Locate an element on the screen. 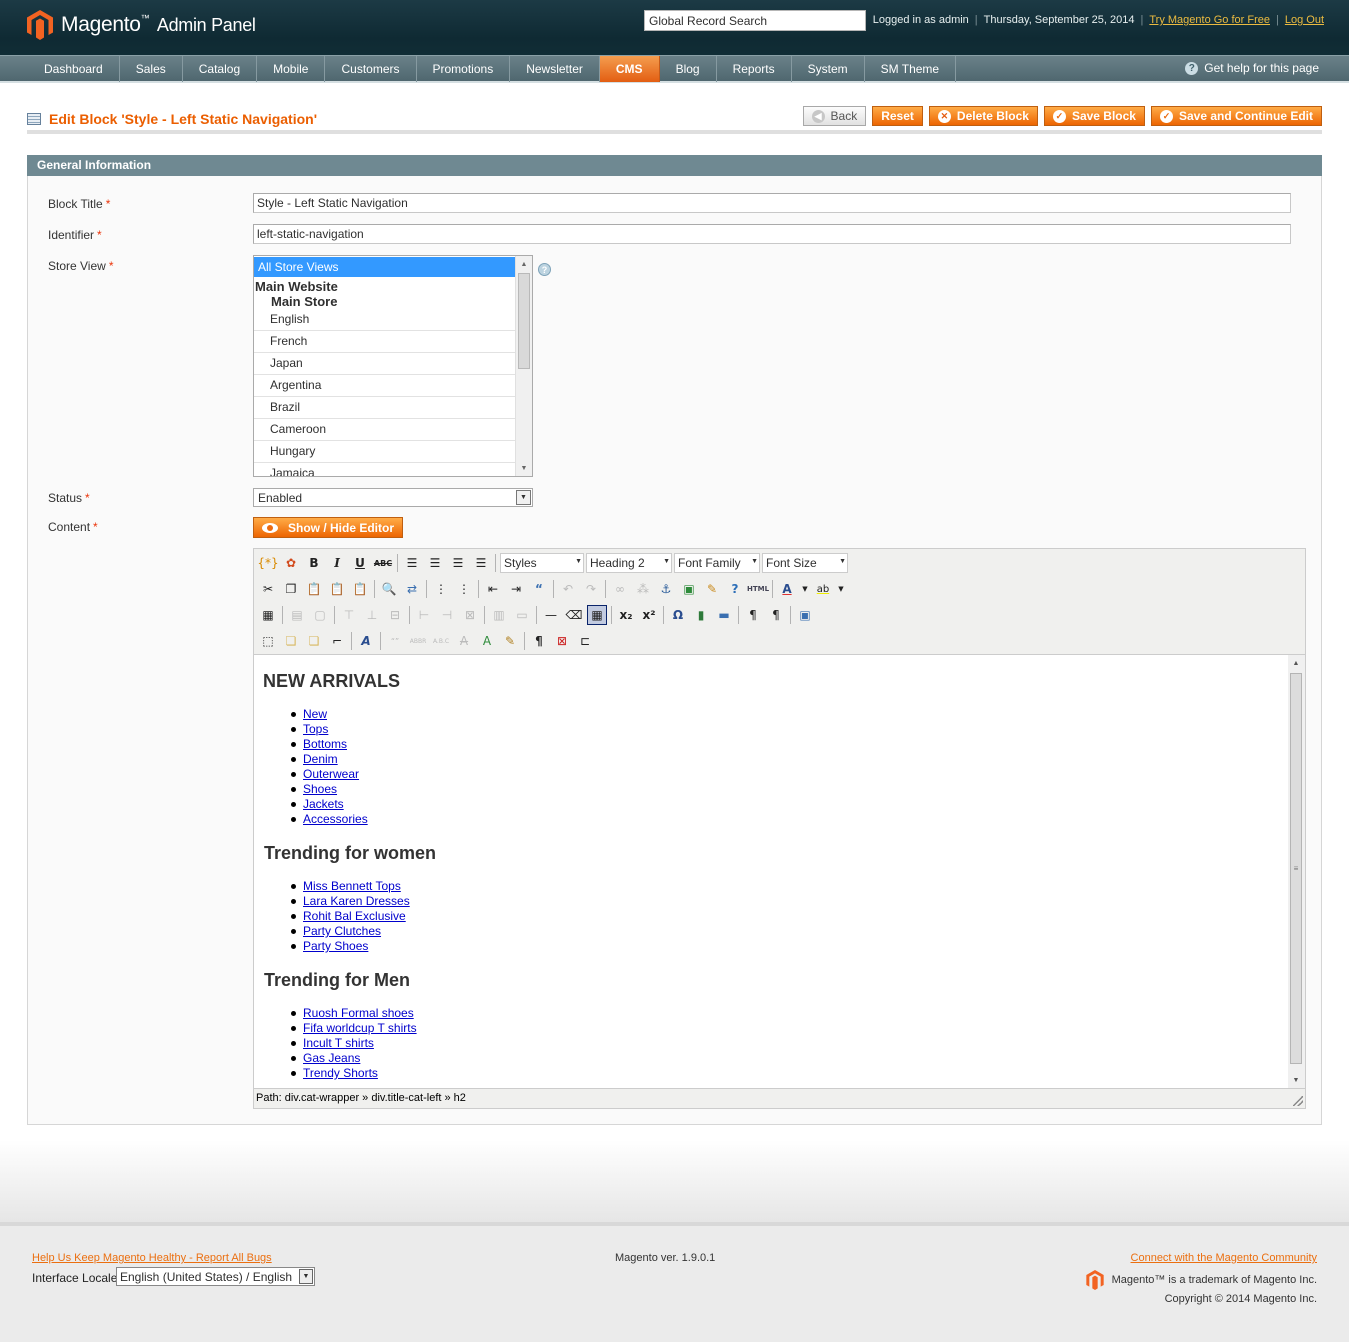  nav-blog: Blog is located at coordinates (688, 69).